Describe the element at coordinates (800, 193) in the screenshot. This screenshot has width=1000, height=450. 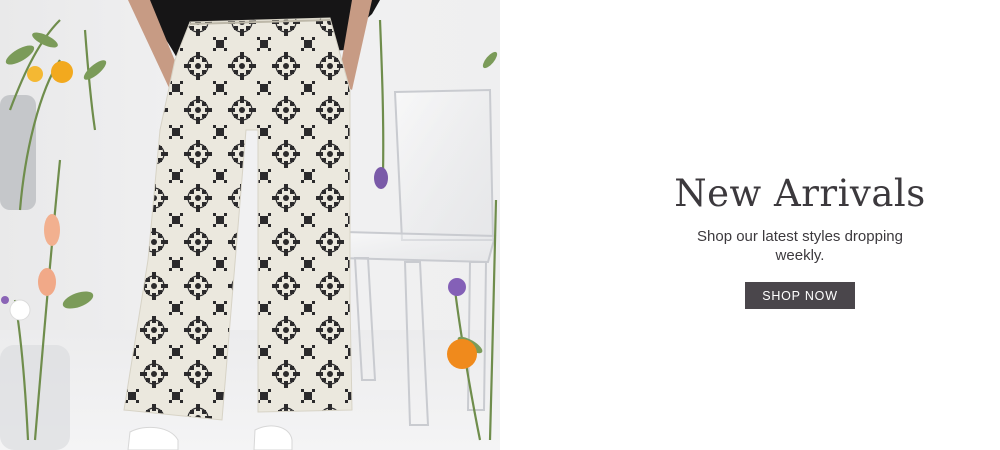
I see `hero-heading: New Arrivals` at that location.